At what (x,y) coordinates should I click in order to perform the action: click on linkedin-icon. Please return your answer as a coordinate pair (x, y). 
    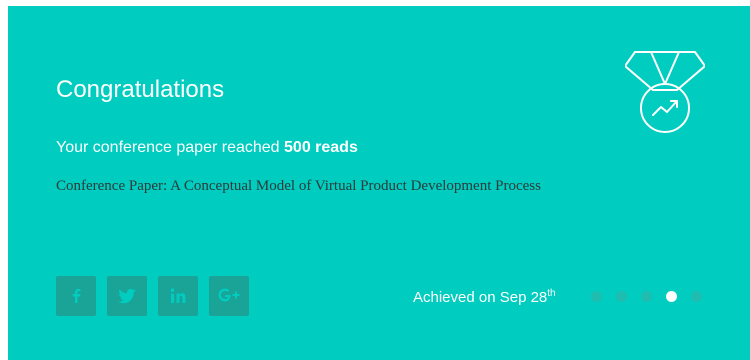
    Looking at the image, I should click on (178, 295).